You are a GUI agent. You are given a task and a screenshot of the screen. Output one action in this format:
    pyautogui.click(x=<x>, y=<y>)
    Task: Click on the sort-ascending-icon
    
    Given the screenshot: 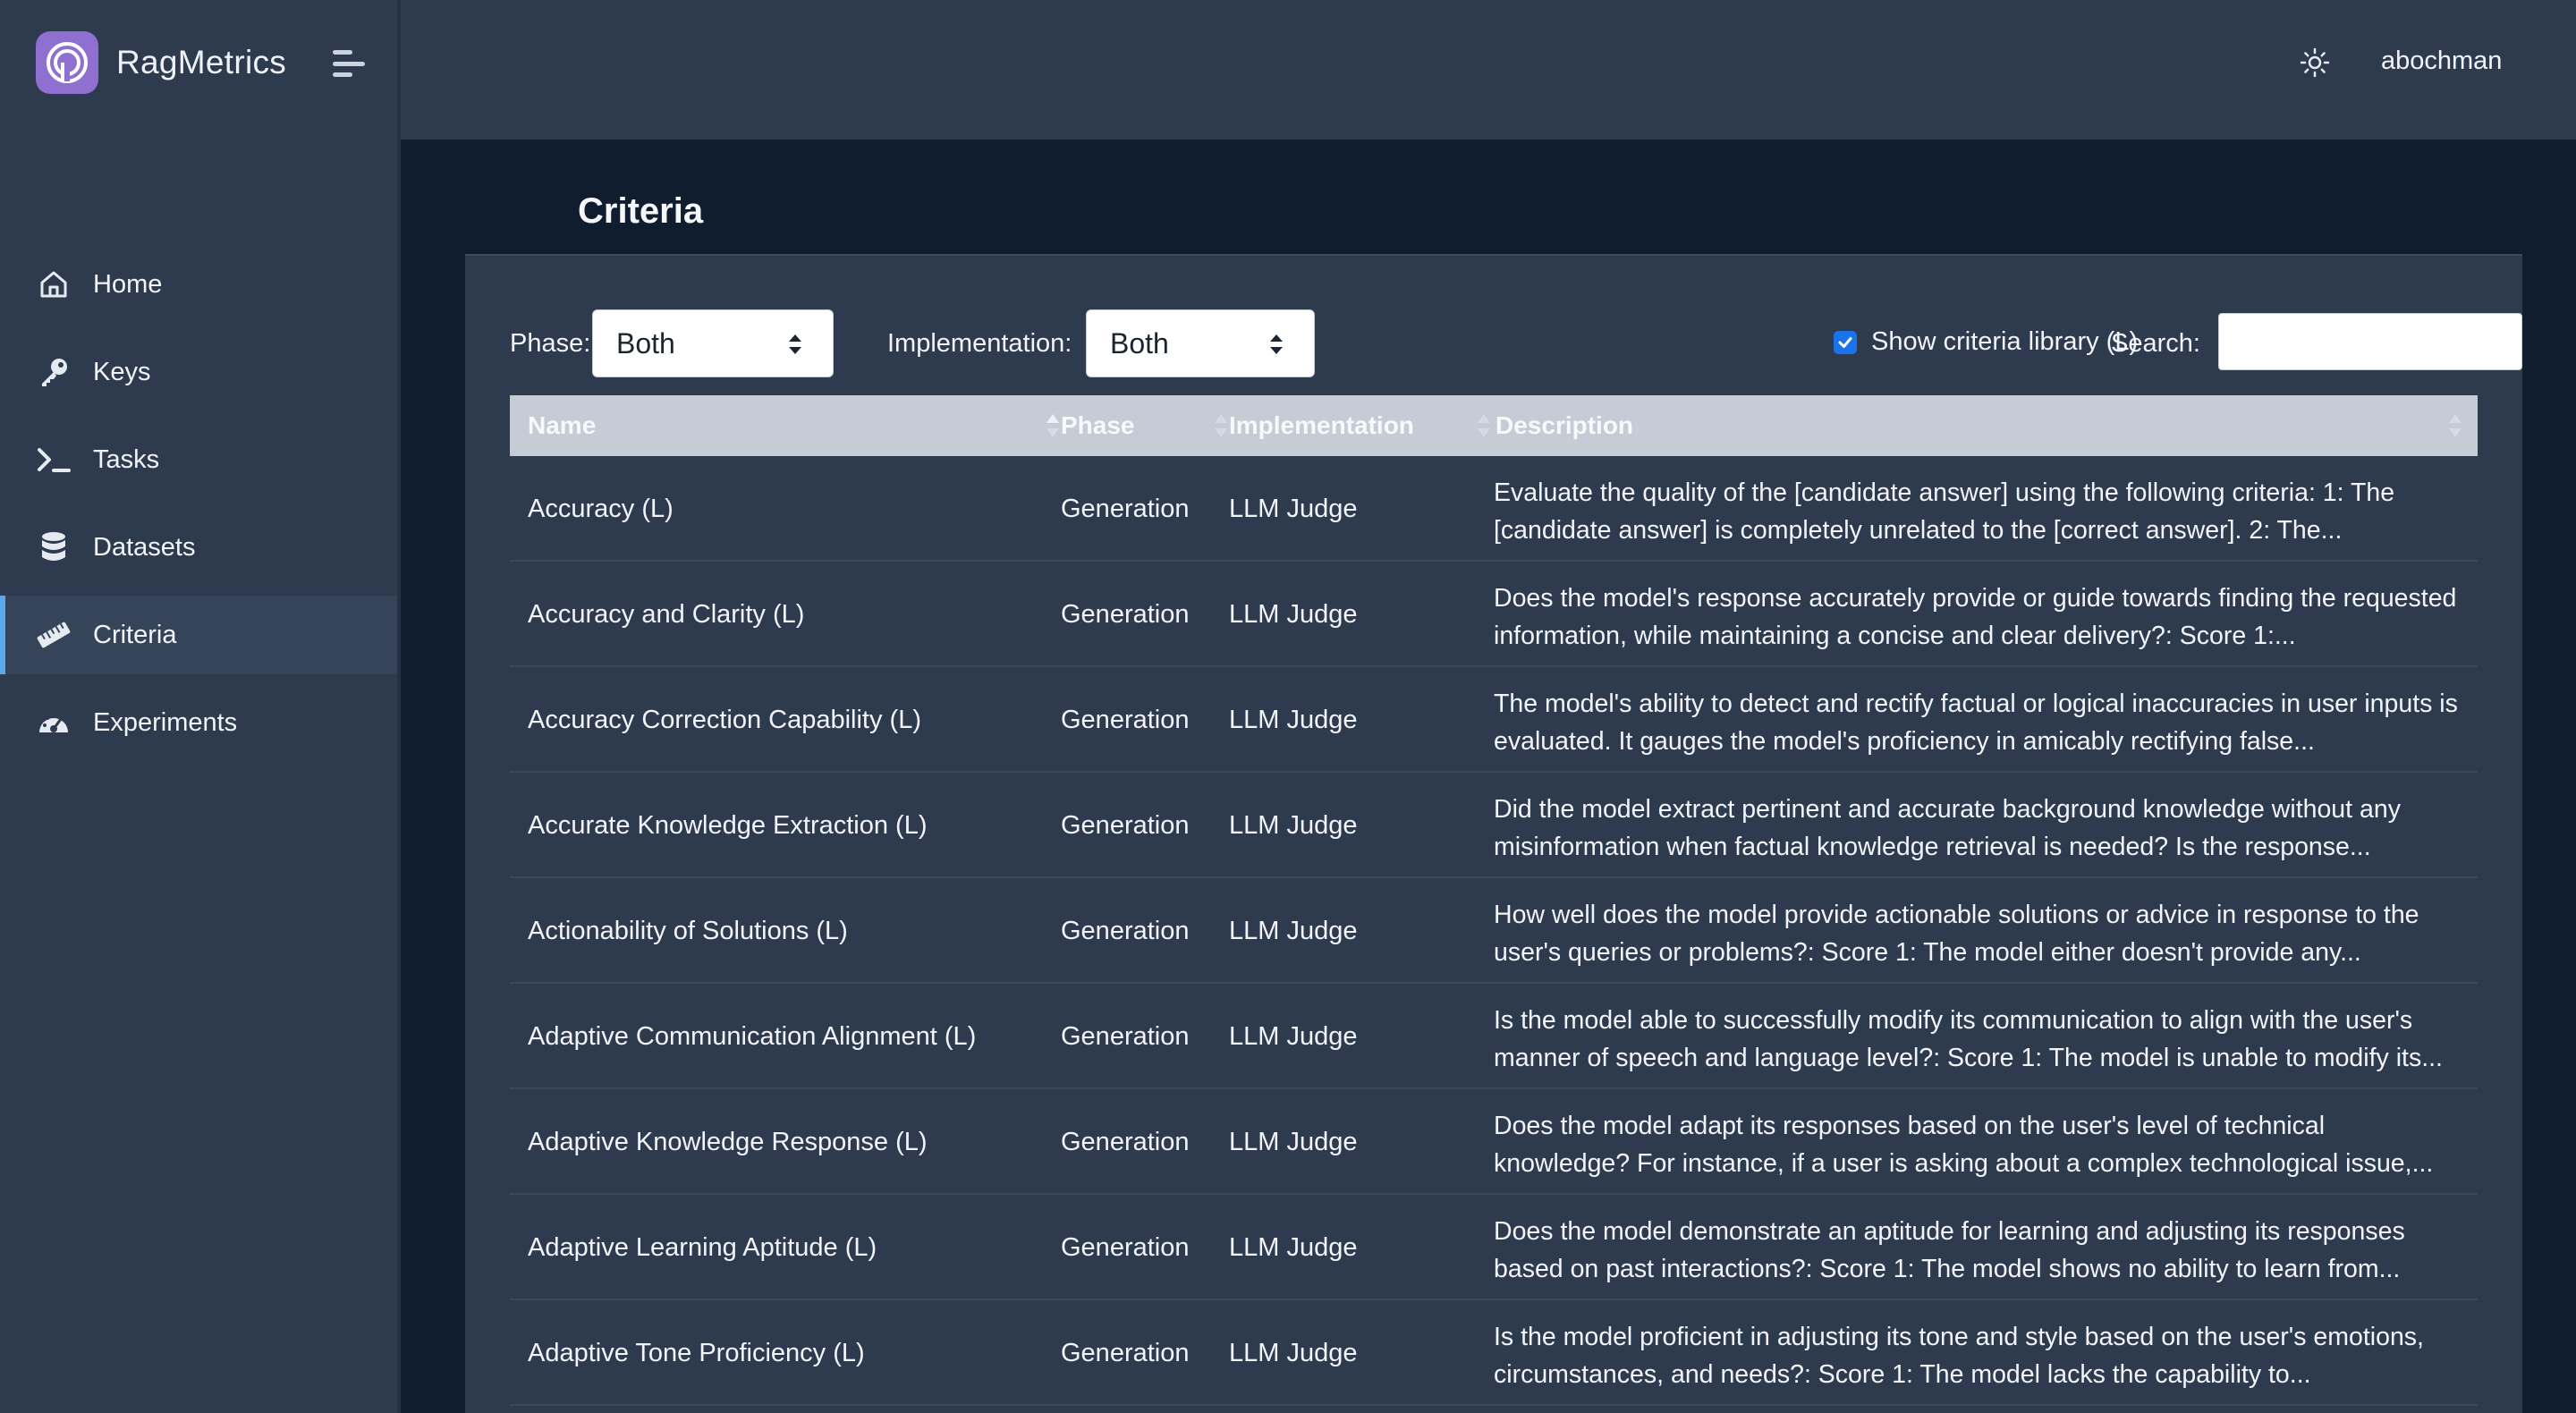 What is the action you would take?
    pyautogui.click(x=1052, y=425)
    